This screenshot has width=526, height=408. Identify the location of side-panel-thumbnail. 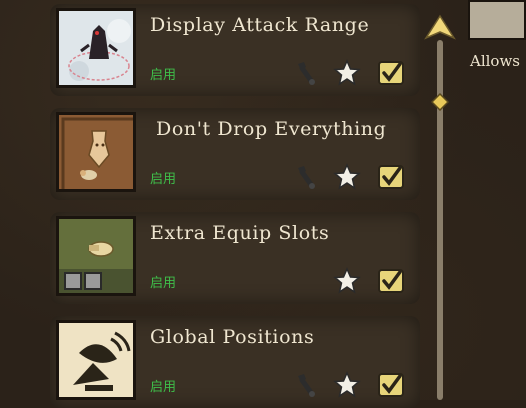
(497, 20).